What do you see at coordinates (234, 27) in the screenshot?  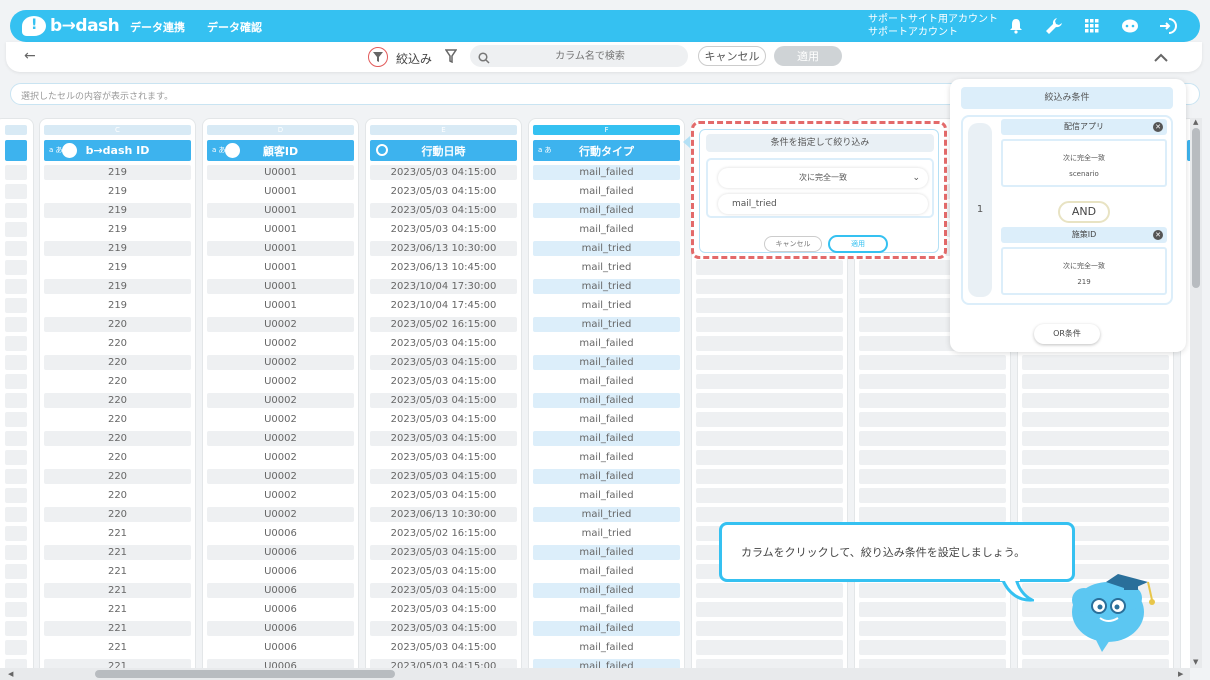 I see `nav-data-check: データ確認` at bounding box center [234, 27].